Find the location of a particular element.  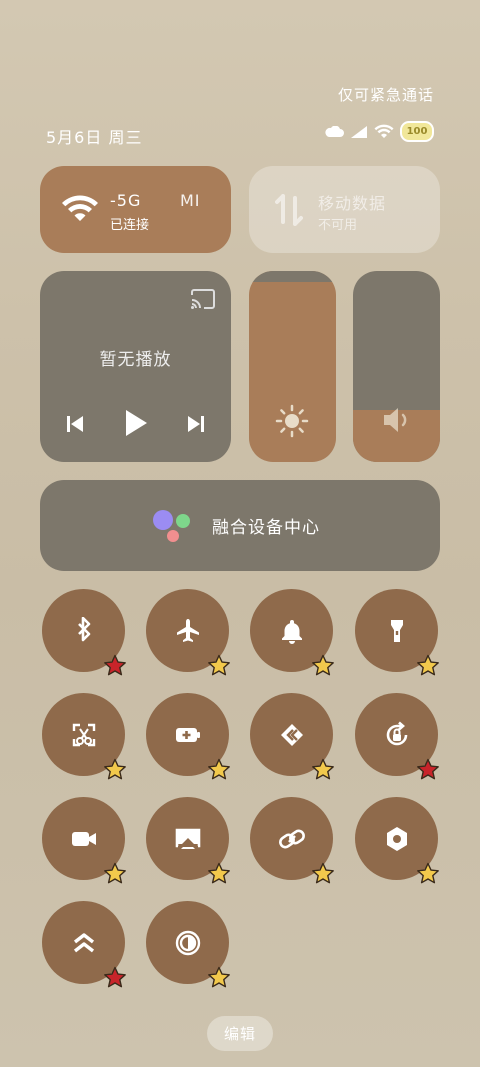

flashlight-icon is located at coordinates (396, 630).